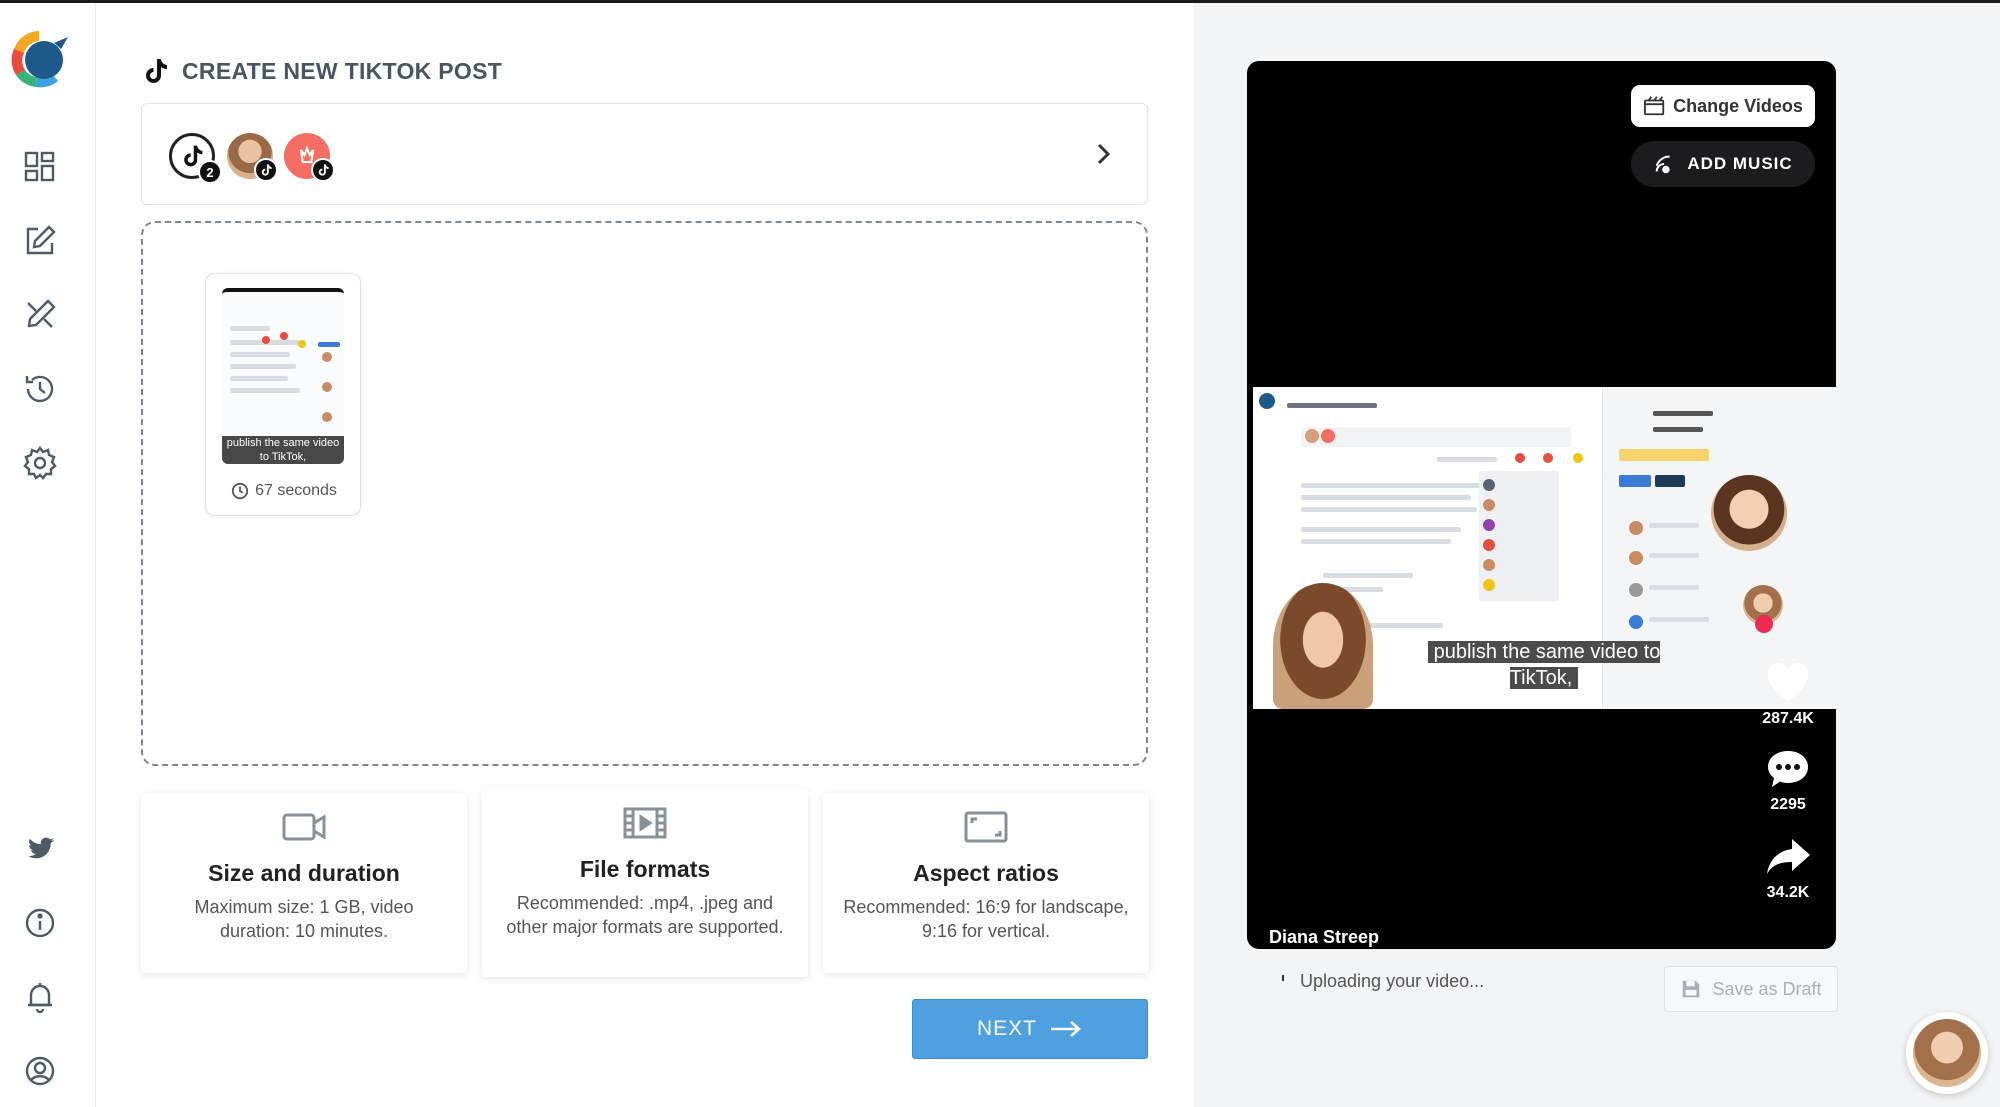 Image resolution: width=2000 pixels, height=1107 pixels. What do you see at coordinates (645, 823) in the screenshot?
I see `film-strip-icon` at bounding box center [645, 823].